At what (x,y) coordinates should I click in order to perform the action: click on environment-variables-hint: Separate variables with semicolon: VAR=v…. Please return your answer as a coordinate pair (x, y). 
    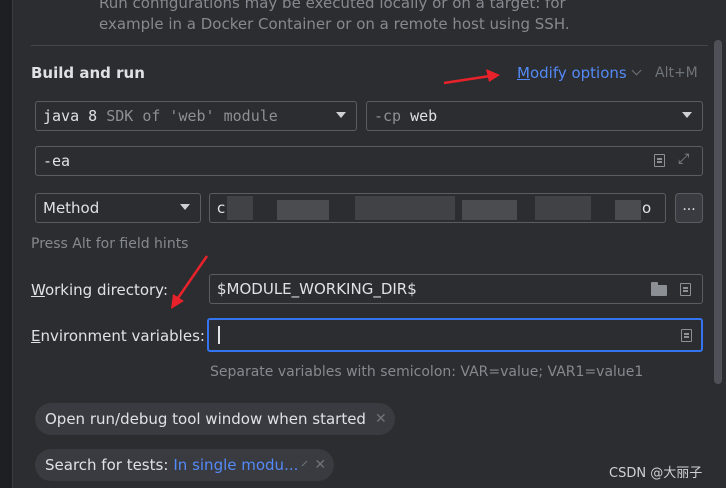
    Looking at the image, I should click on (427, 372).